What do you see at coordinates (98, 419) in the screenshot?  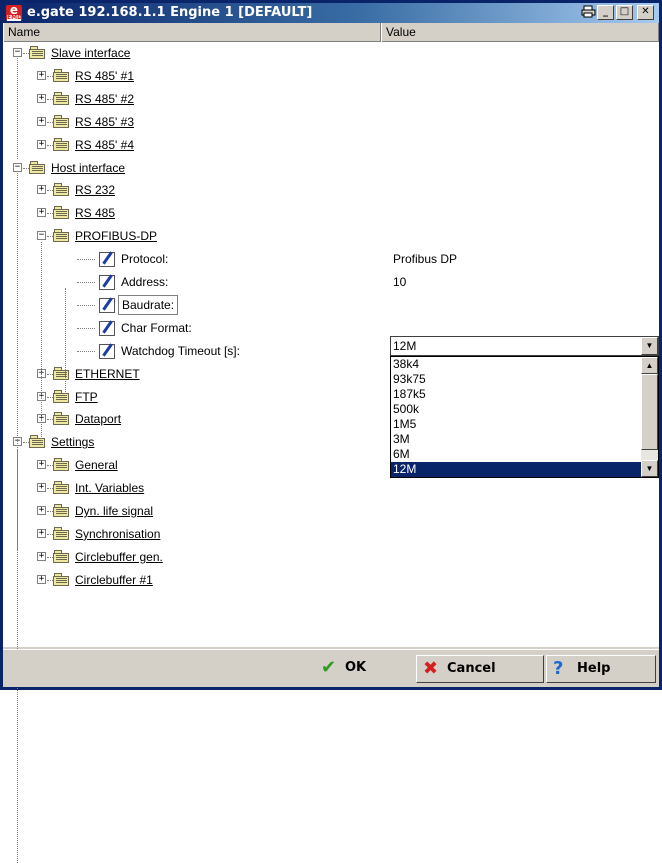 I see `tree-node-label: Dataport` at bounding box center [98, 419].